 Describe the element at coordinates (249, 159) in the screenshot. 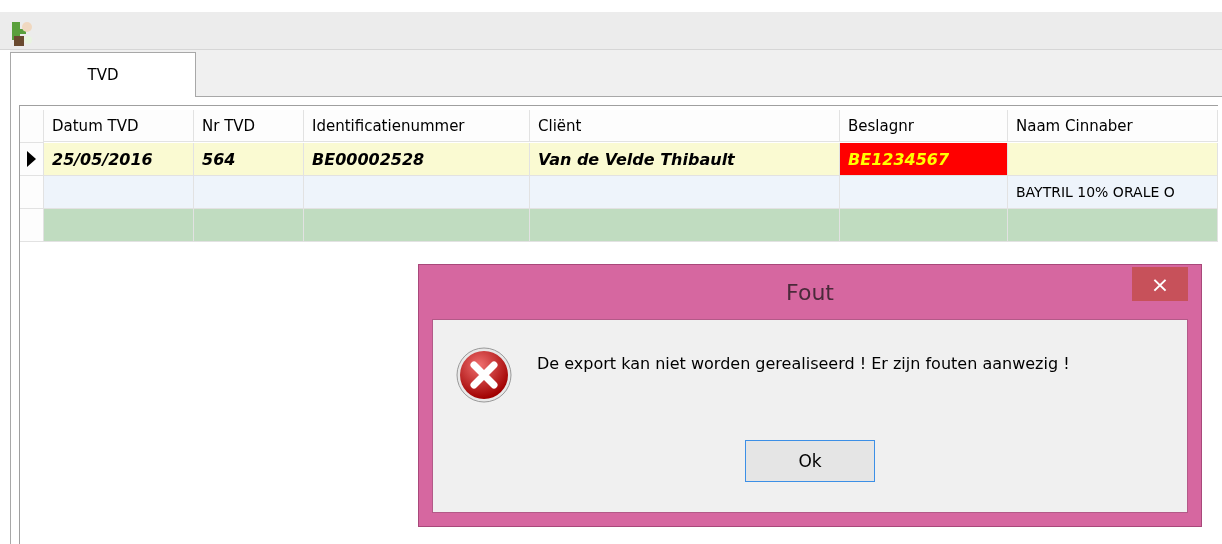

I see `table-cell: 564` at that location.